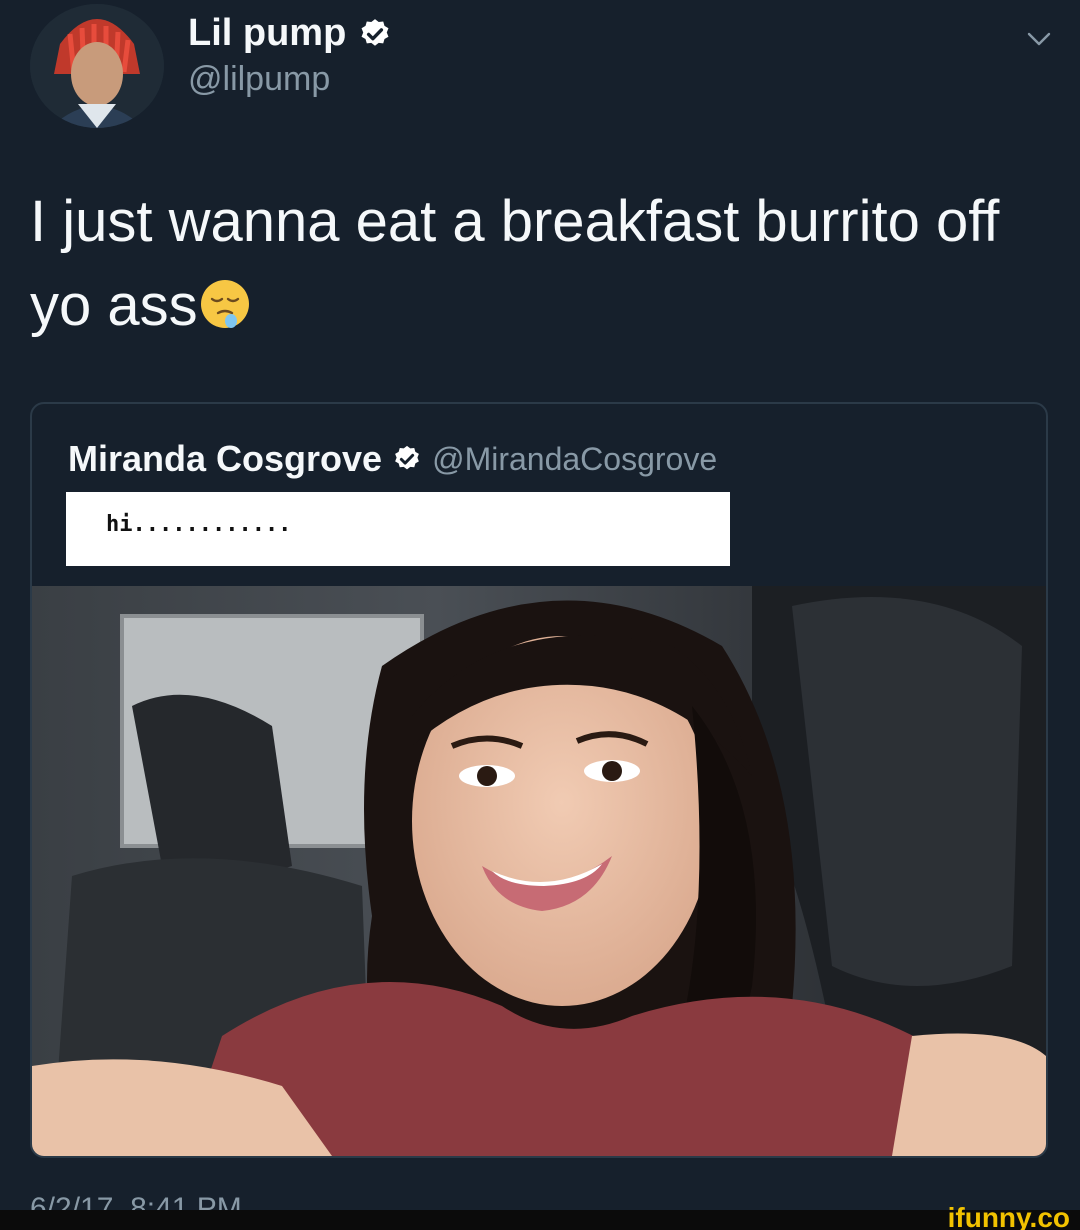 The image size is (1080, 1230). What do you see at coordinates (575, 458) in the screenshot?
I see `quoted-author-handle: @MirandaCosgrove` at bounding box center [575, 458].